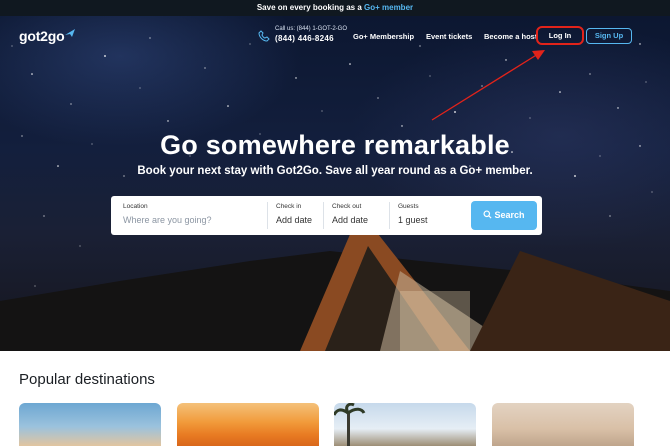  I want to click on phone-number: (844) 446-8246, so click(304, 38).